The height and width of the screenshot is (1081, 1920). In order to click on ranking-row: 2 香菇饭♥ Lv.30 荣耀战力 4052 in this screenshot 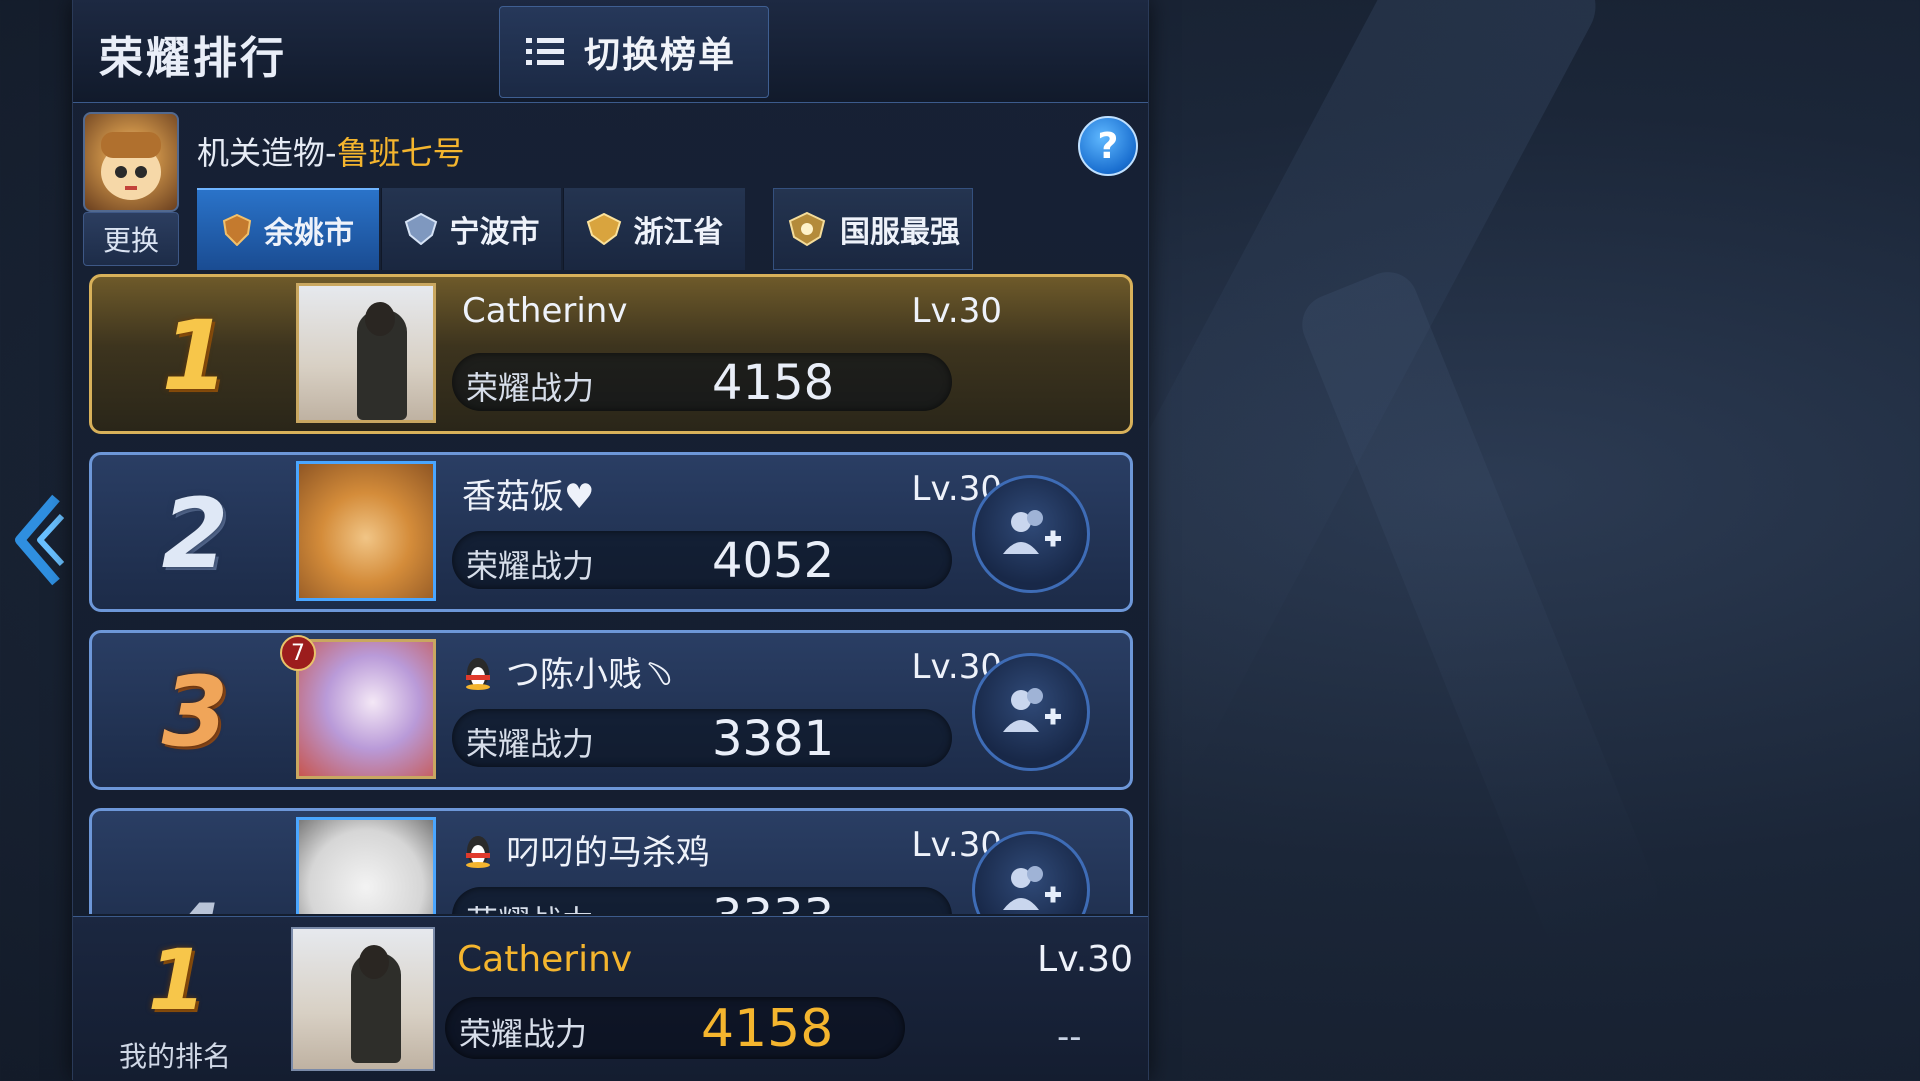, I will do `click(611, 532)`.